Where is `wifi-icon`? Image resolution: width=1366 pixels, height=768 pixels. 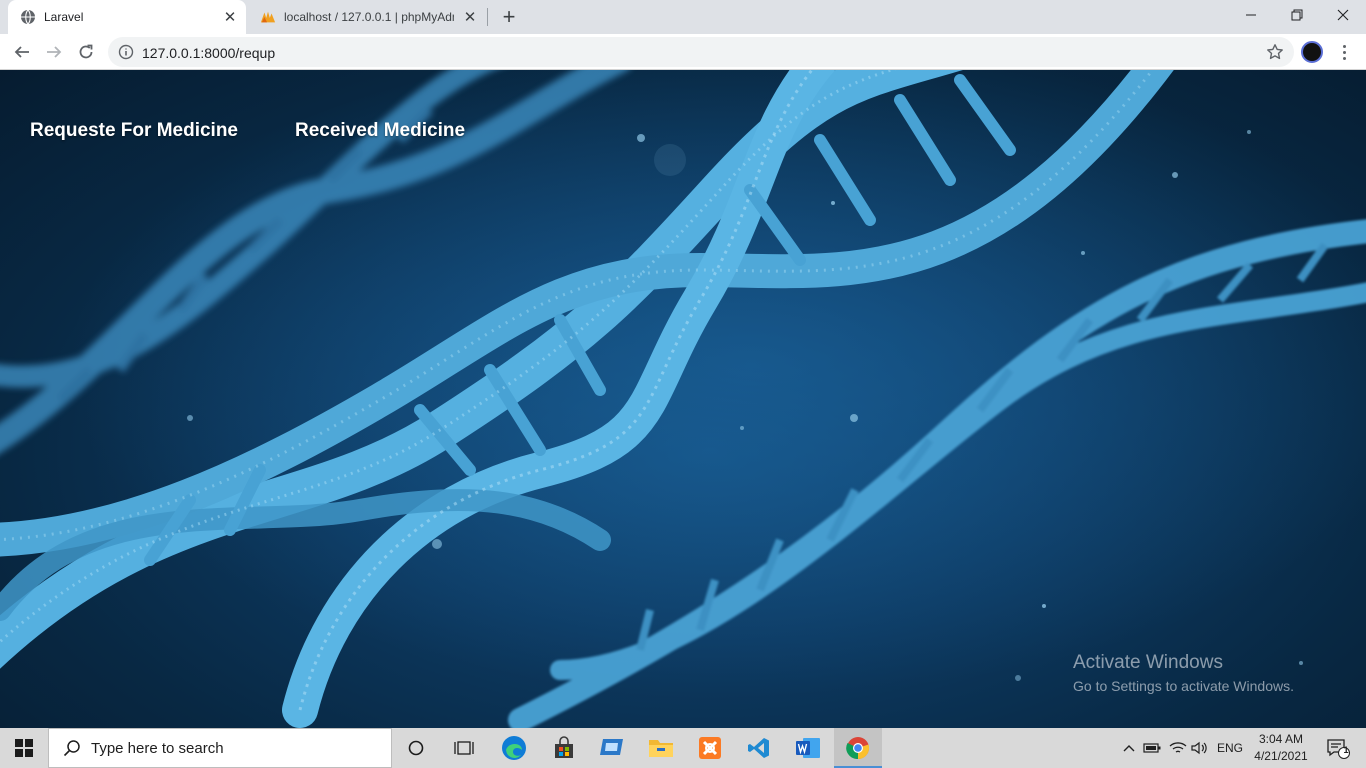
wifi-icon is located at coordinates (1178, 747).